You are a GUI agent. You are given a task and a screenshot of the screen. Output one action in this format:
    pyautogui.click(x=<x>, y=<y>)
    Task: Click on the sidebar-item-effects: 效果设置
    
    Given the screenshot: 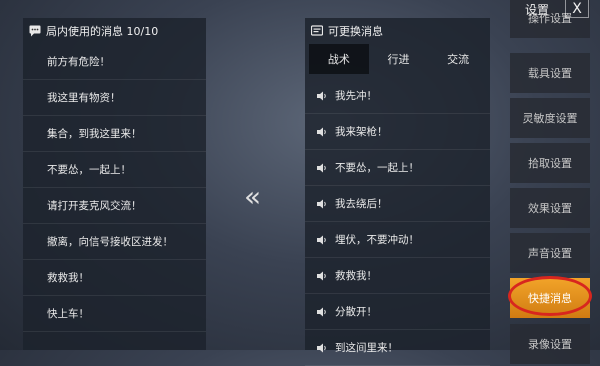 What is the action you would take?
    pyautogui.click(x=550, y=208)
    